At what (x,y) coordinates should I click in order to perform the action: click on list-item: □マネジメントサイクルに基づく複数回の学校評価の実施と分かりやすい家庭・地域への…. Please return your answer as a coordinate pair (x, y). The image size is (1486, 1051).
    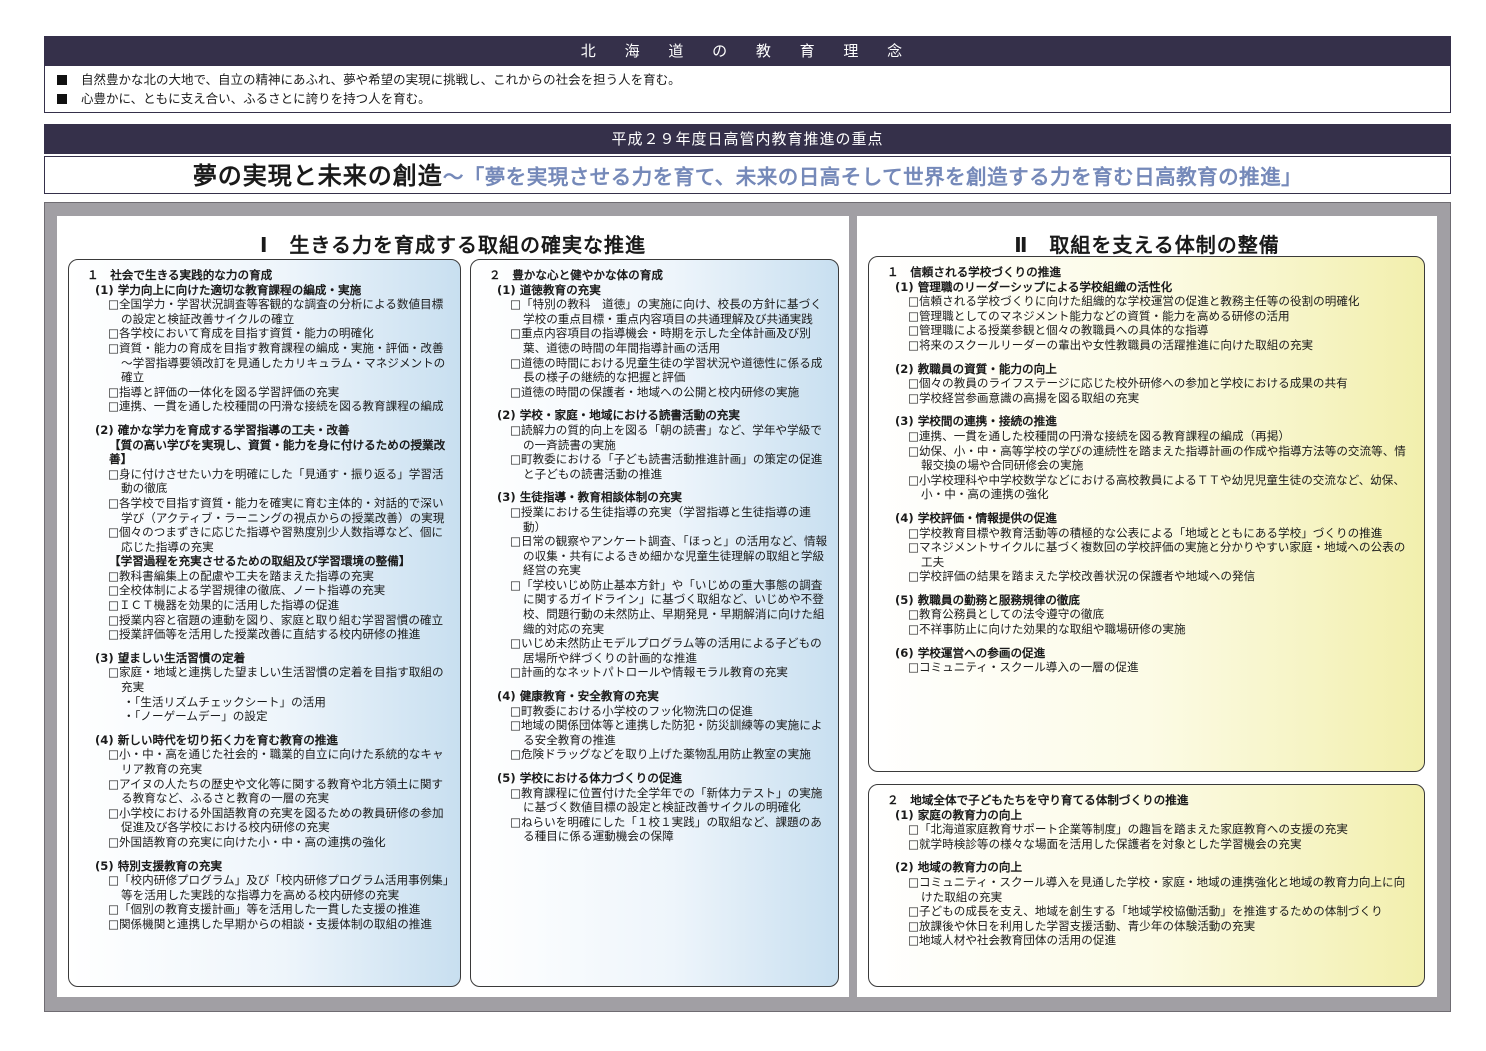
    Looking at the image, I should click on (1157, 554).